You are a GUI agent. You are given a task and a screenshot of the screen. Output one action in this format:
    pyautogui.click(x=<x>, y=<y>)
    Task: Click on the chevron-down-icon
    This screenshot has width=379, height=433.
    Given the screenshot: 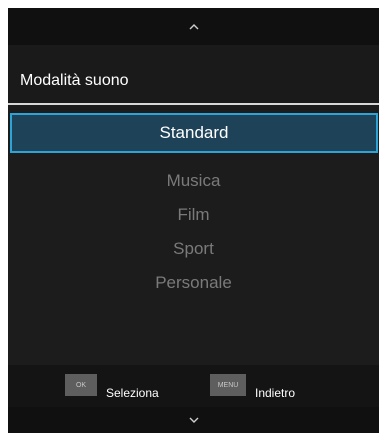 What is the action you would take?
    pyautogui.click(x=194, y=420)
    